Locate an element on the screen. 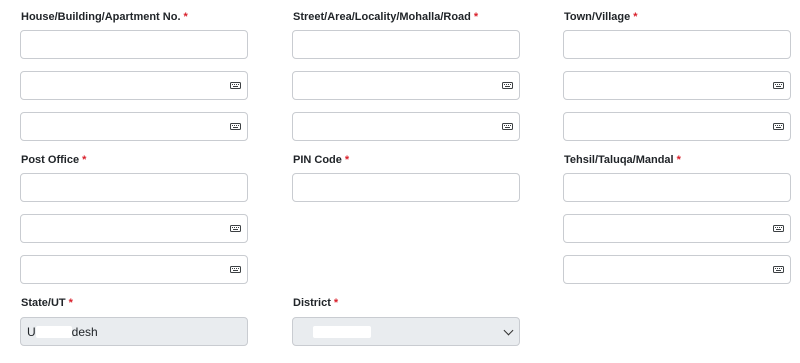 The image size is (800, 363). town-text-input is located at coordinates (667, 44).